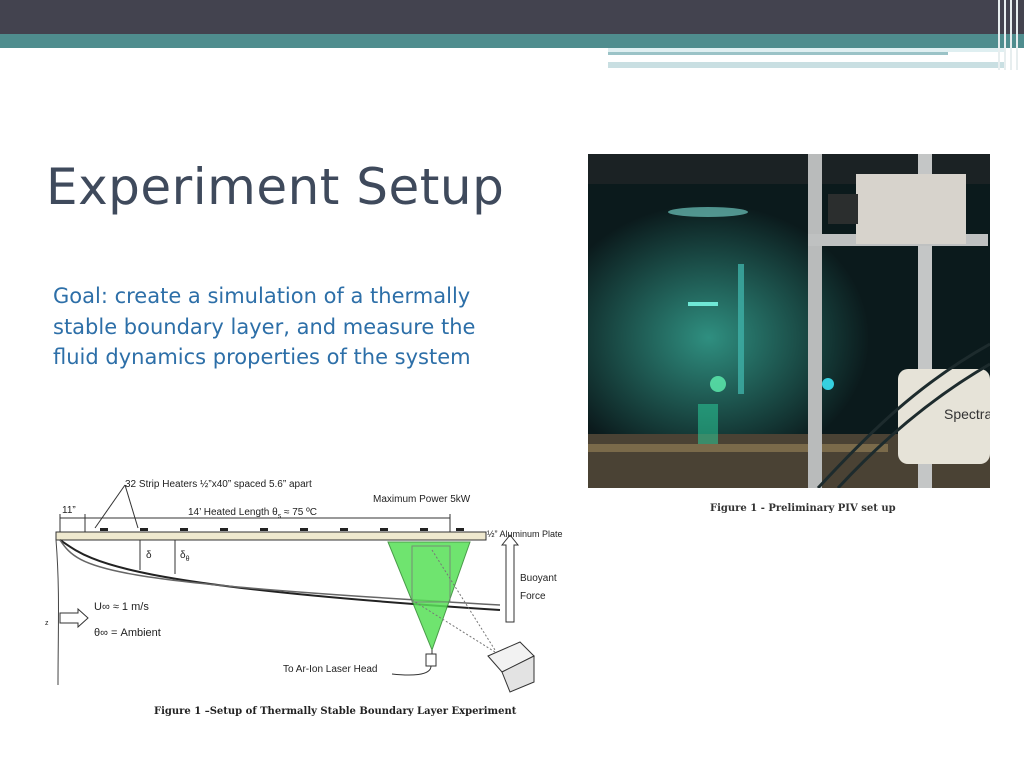 The width and height of the screenshot is (1024, 768). What do you see at coordinates (330, 669) in the screenshot?
I see `laser-head-label: To Ar-Ion Laser Head` at bounding box center [330, 669].